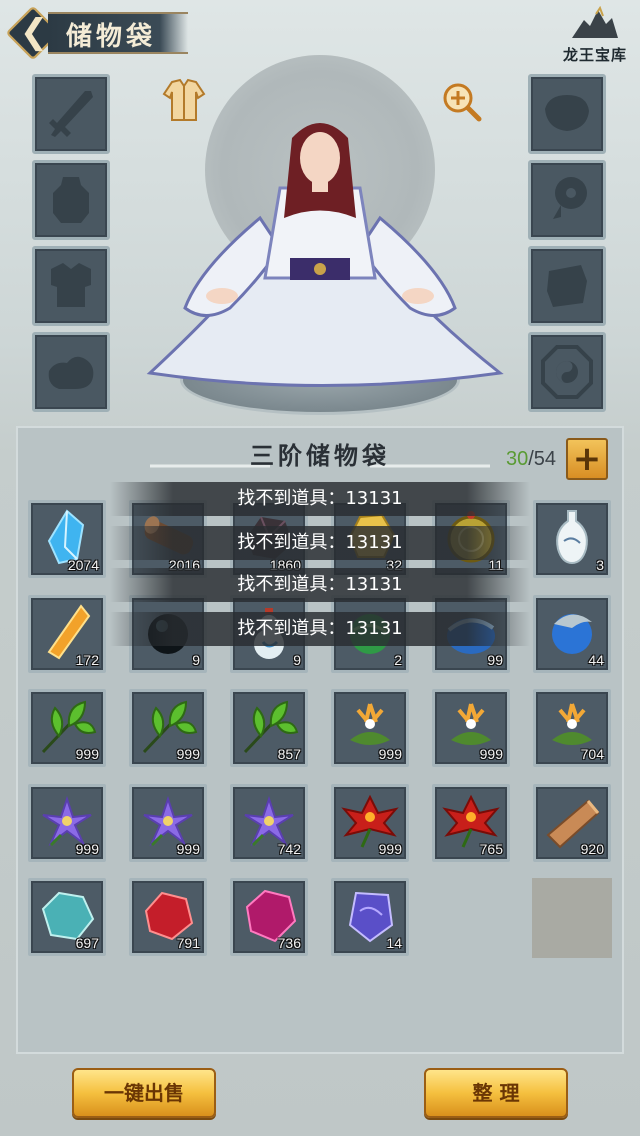 This screenshot has width=640, height=1136. What do you see at coordinates (87, 943) in the screenshot?
I see `item-quantity: 697` at bounding box center [87, 943].